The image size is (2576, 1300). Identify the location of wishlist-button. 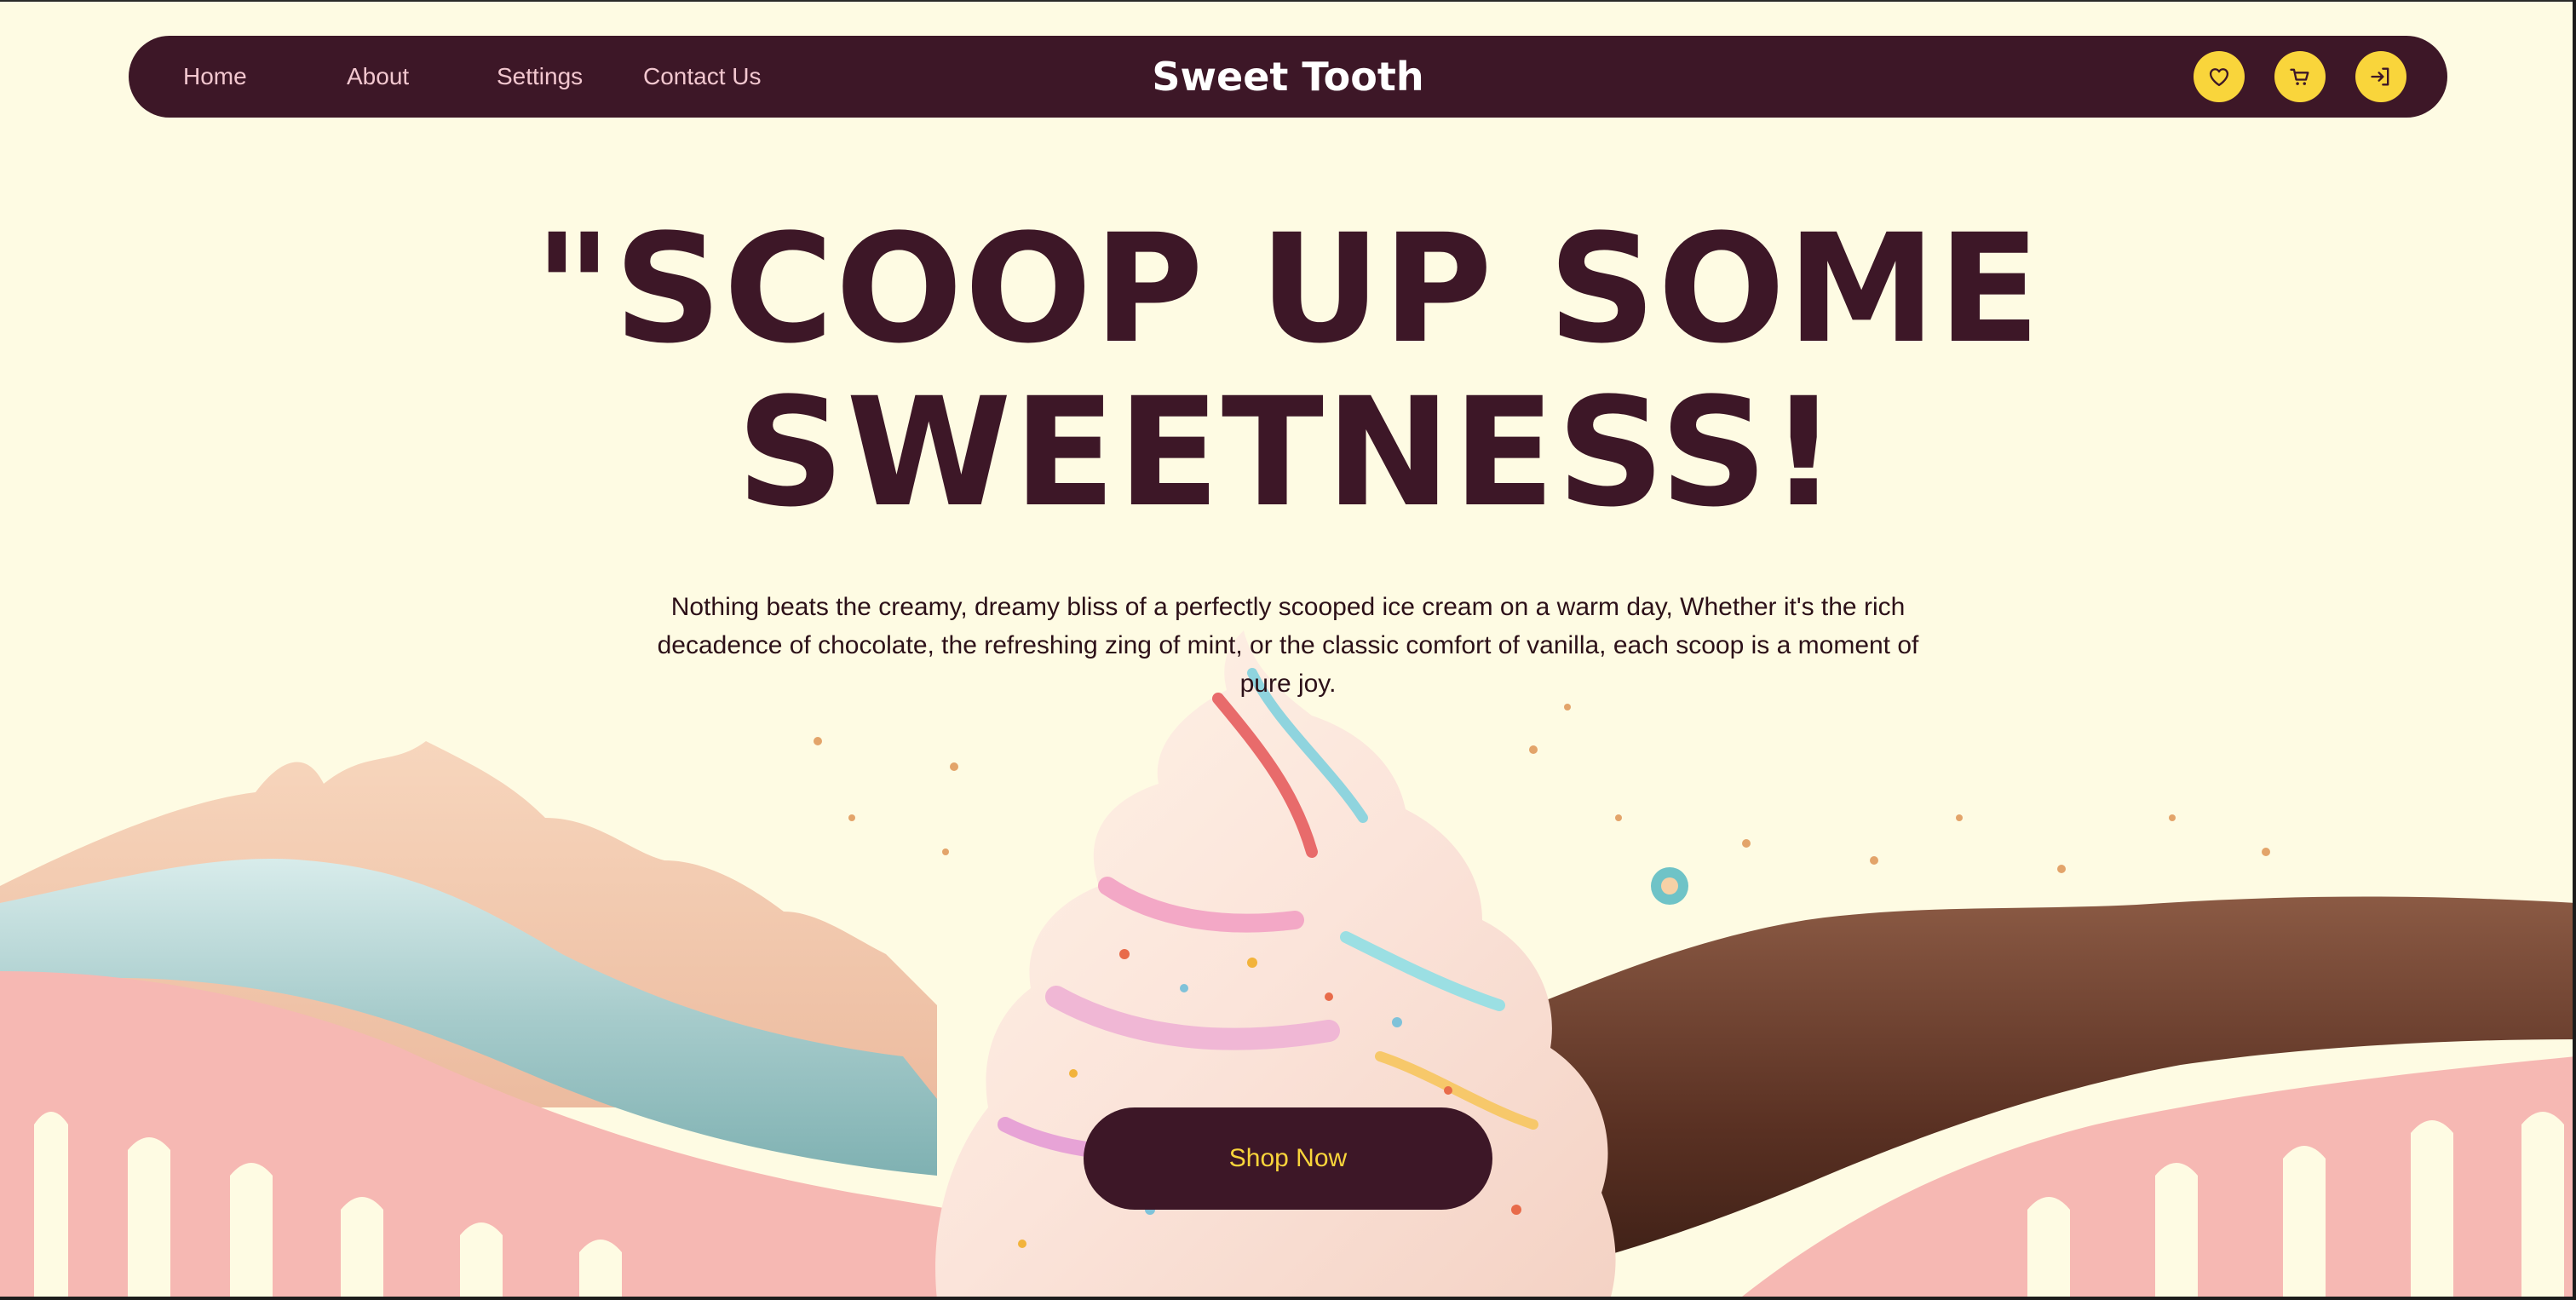
(2220, 76).